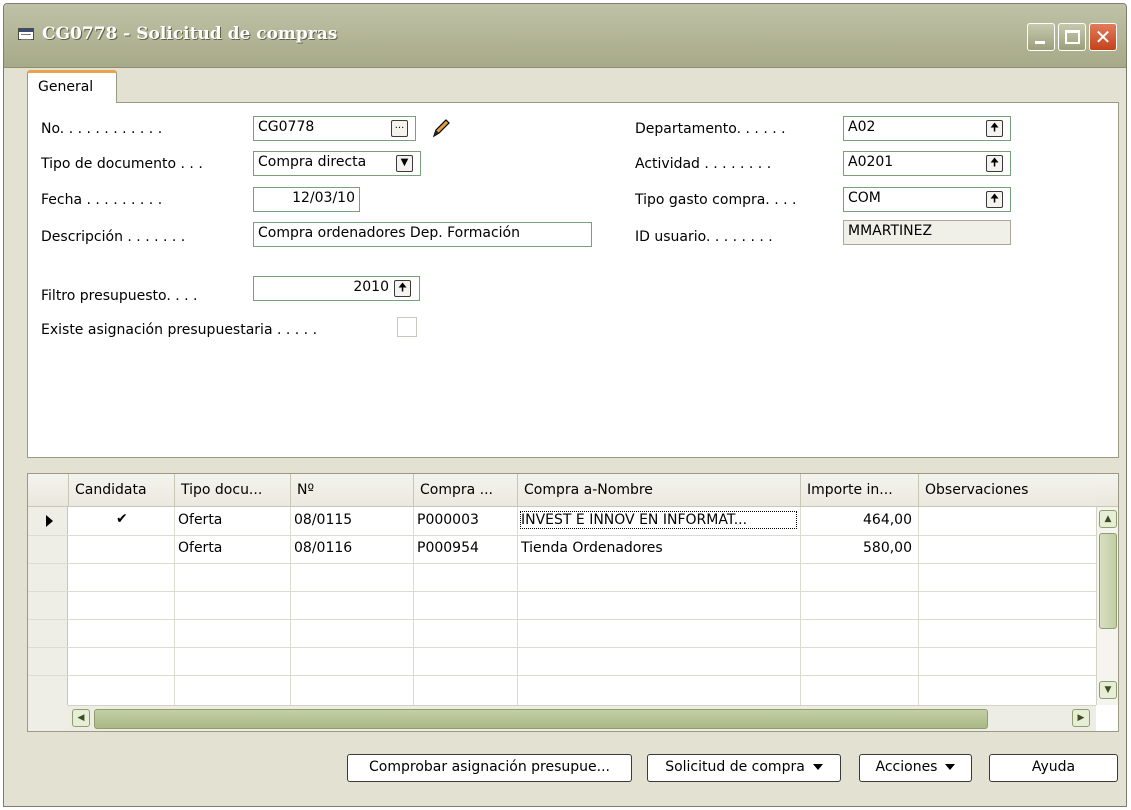 The image size is (1131, 810). Describe the element at coordinates (323, 198) in the screenshot. I see `fecha-value: 12/03/10` at that location.